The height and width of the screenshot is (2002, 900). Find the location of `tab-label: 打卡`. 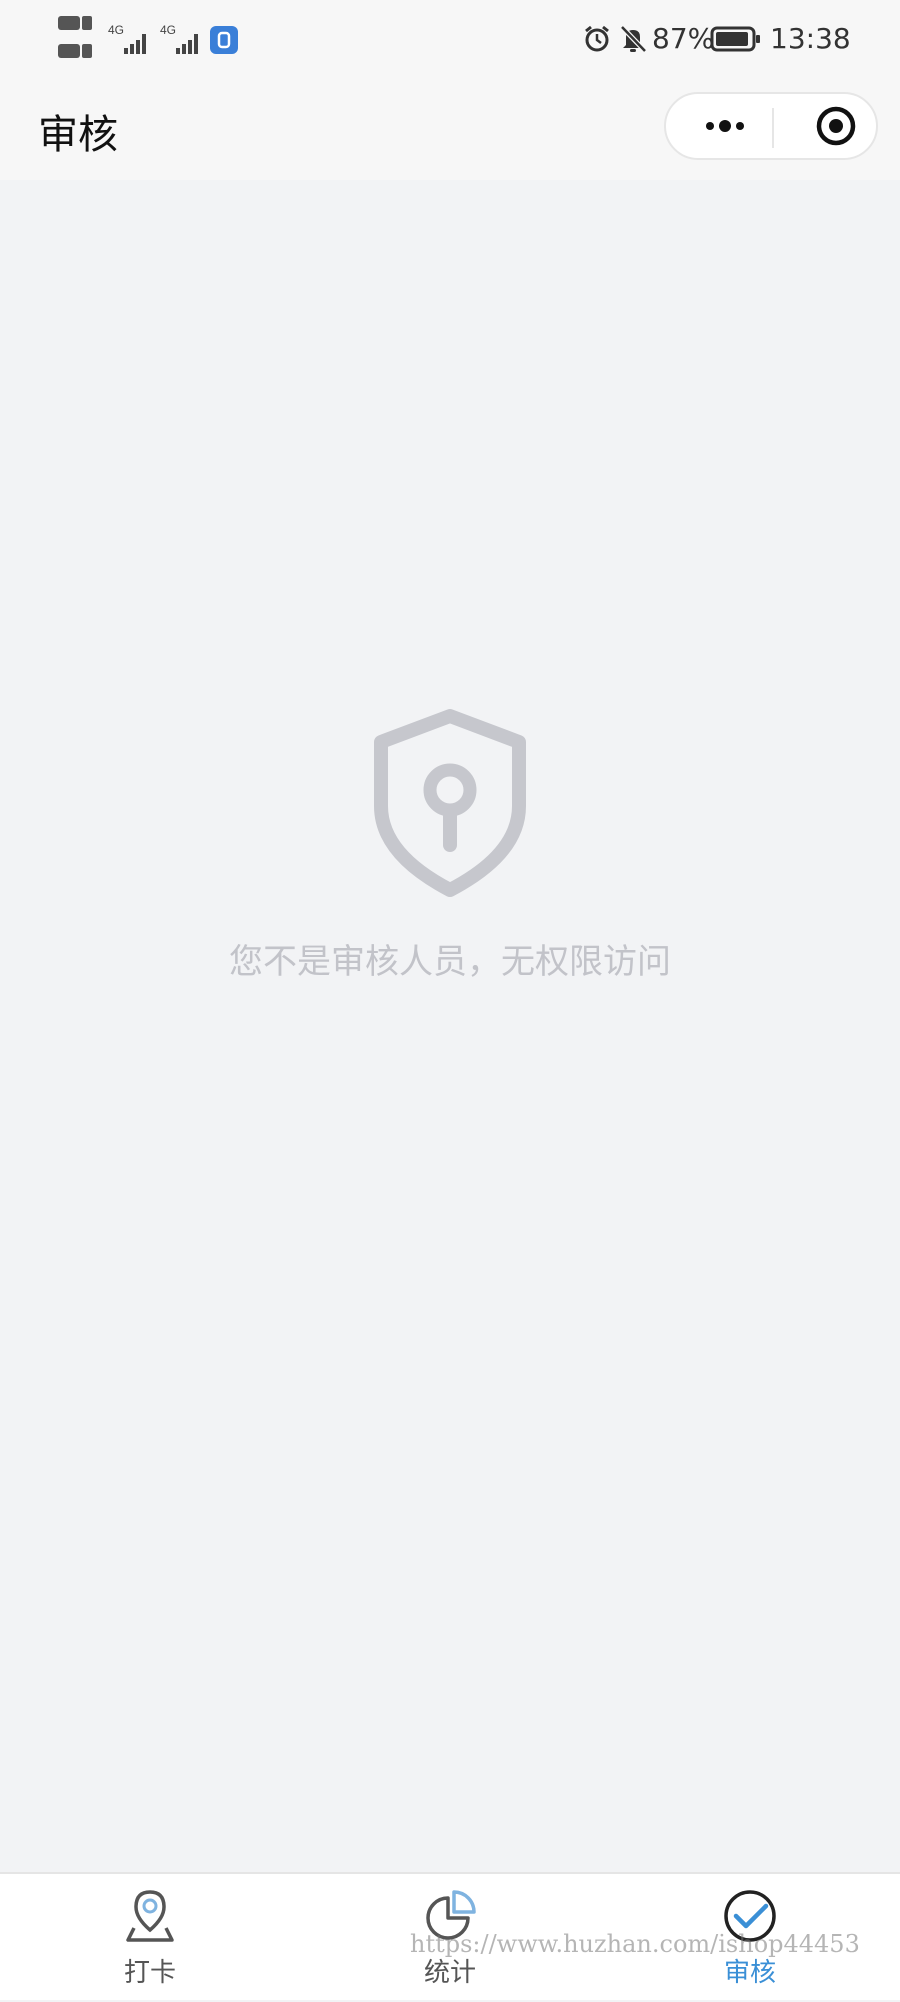

tab-label: 打卡 is located at coordinates (149, 1973).